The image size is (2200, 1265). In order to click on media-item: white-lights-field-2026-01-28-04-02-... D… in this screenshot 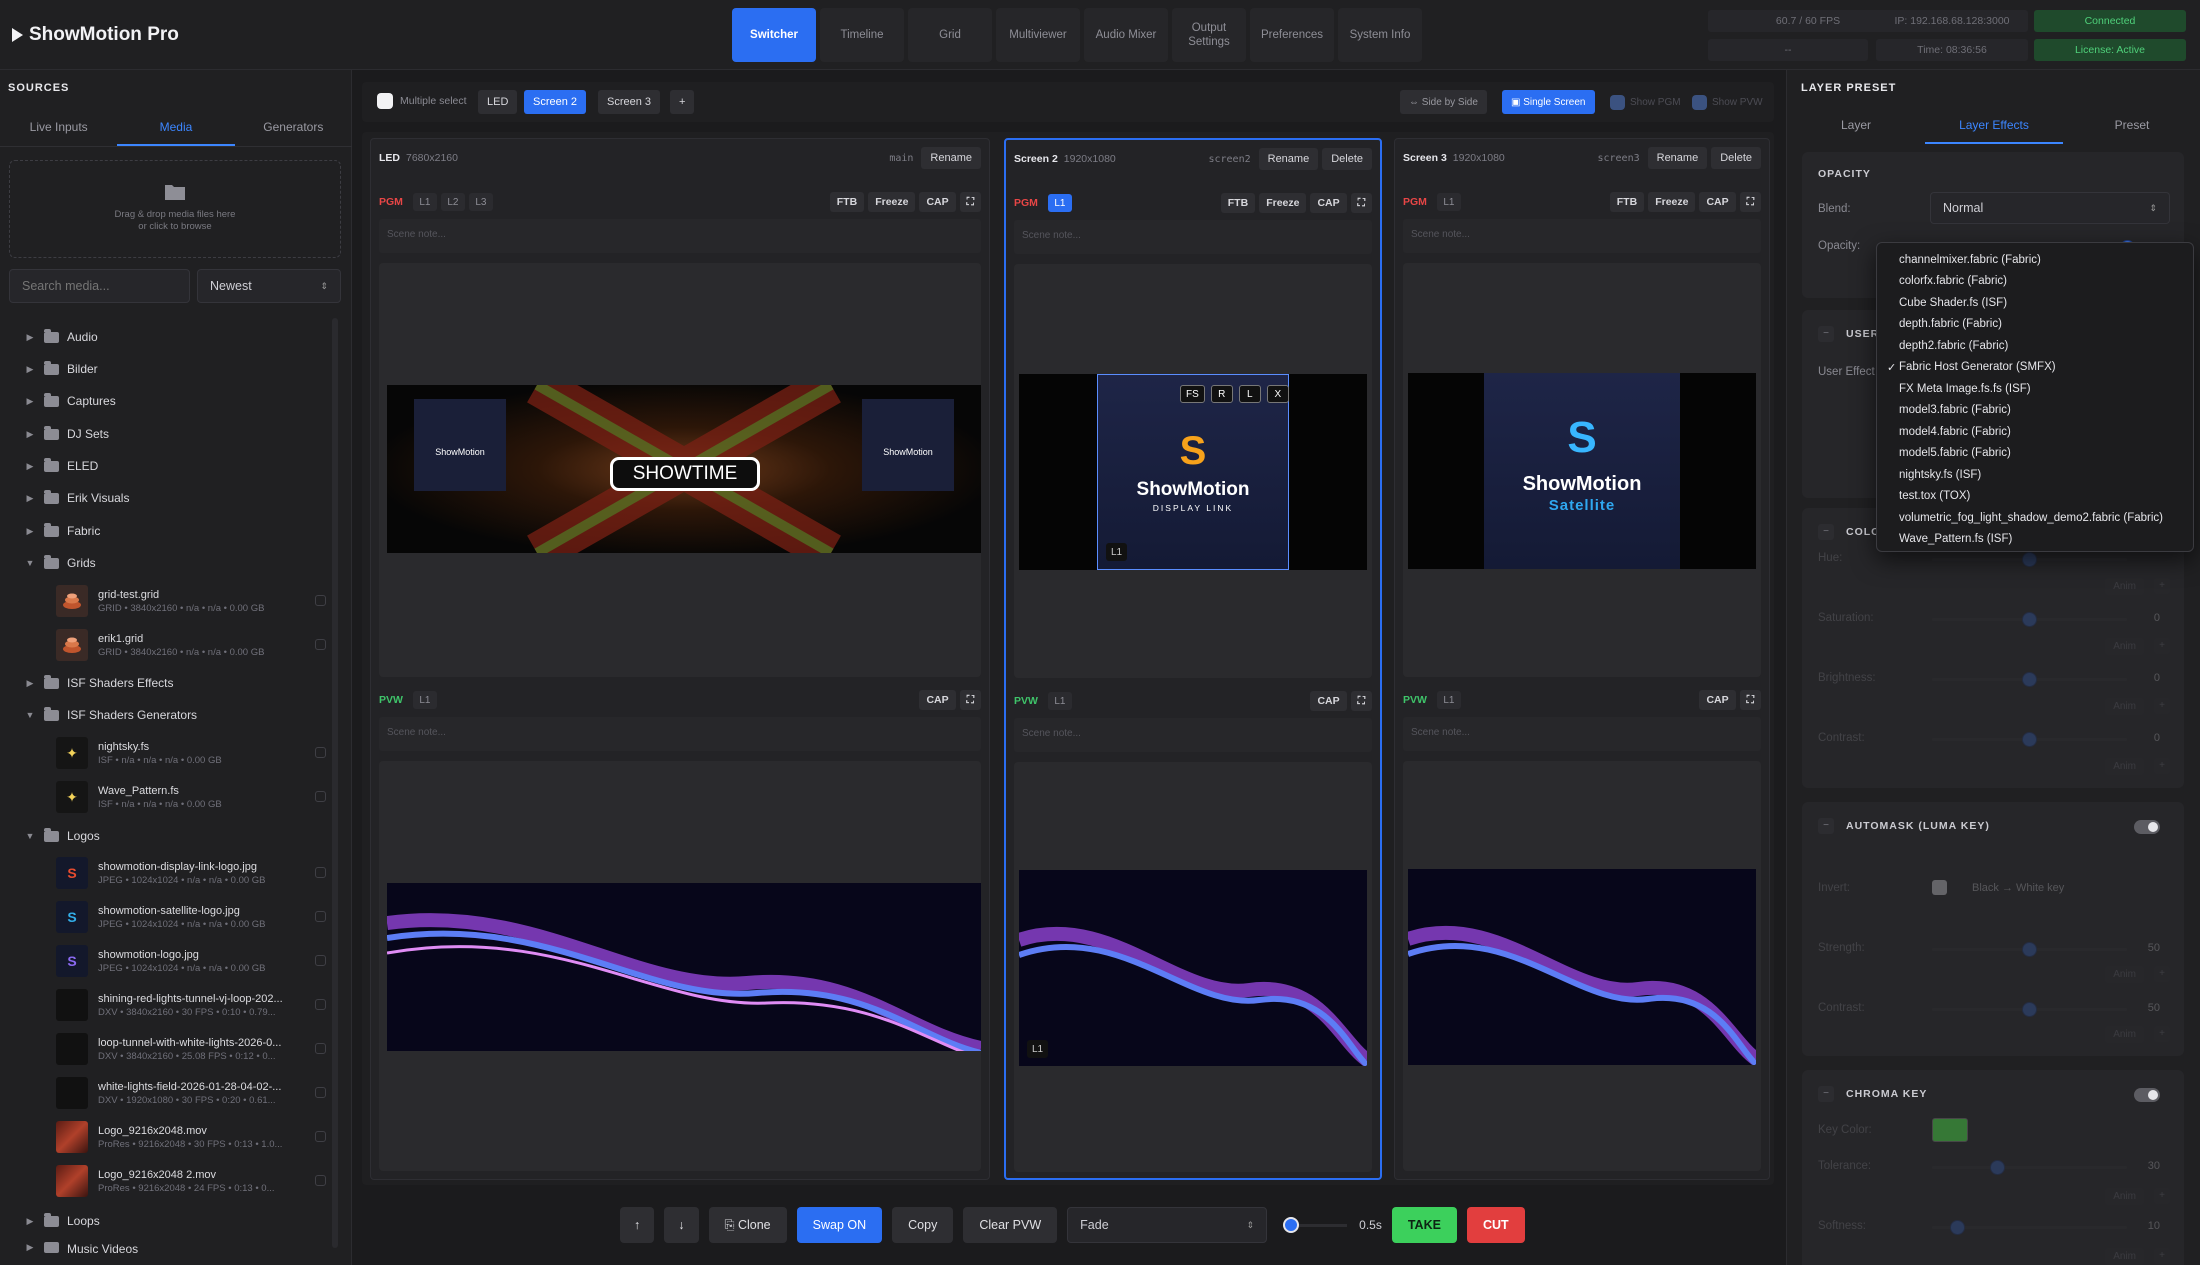, I will do `click(191, 1093)`.